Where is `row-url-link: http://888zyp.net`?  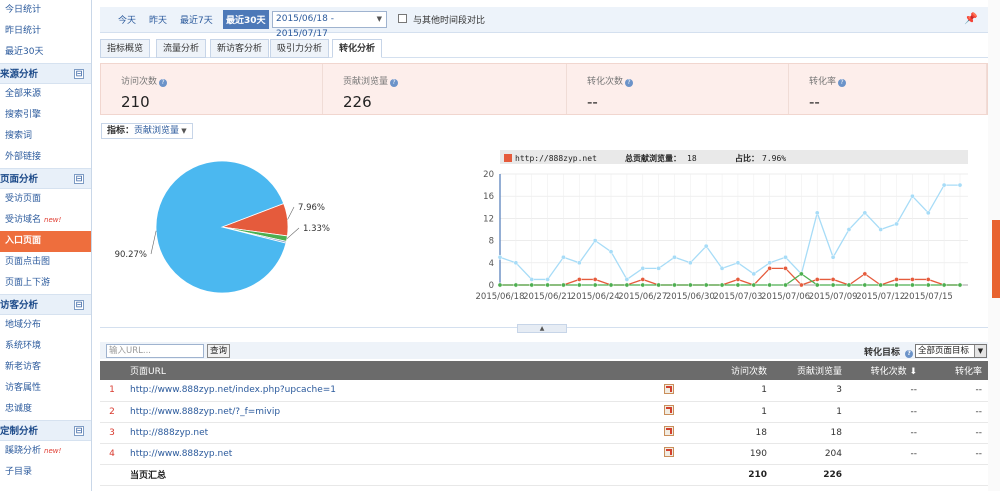 row-url-link: http://888zyp.net is located at coordinates (391, 432).